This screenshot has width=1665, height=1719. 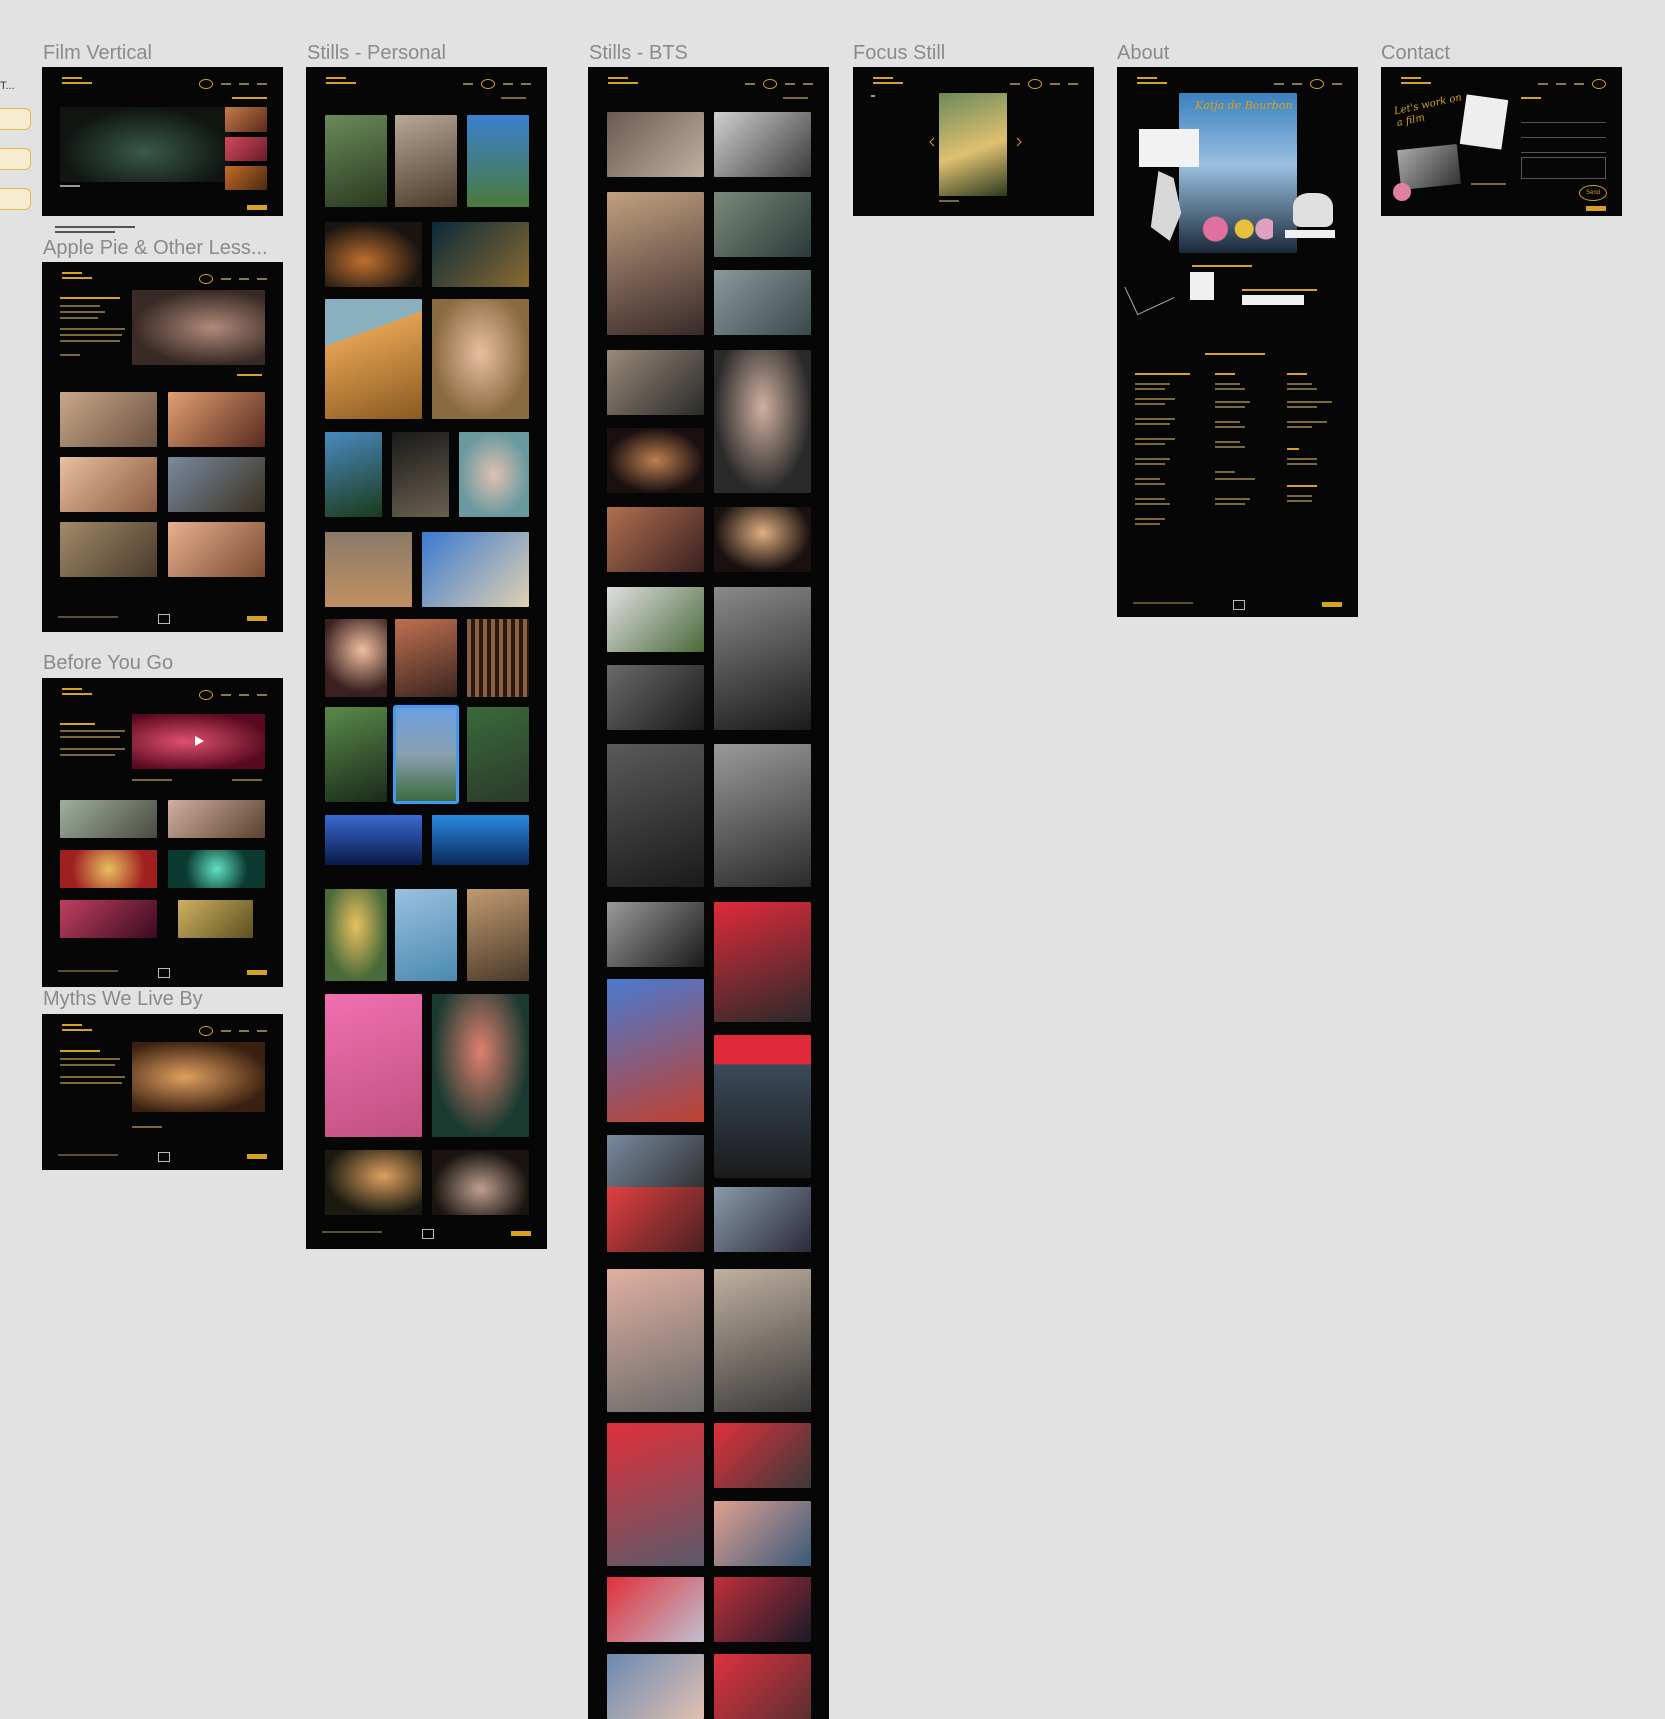 I want to click on play-icon, so click(x=199, y=741).